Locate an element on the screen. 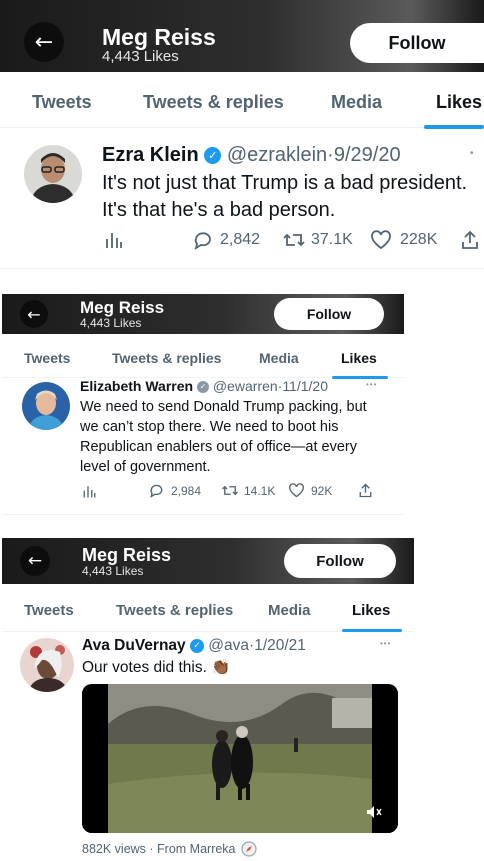  tweet-text: Our votes did this. 👏🏾 is located at coordinates (156, 667).